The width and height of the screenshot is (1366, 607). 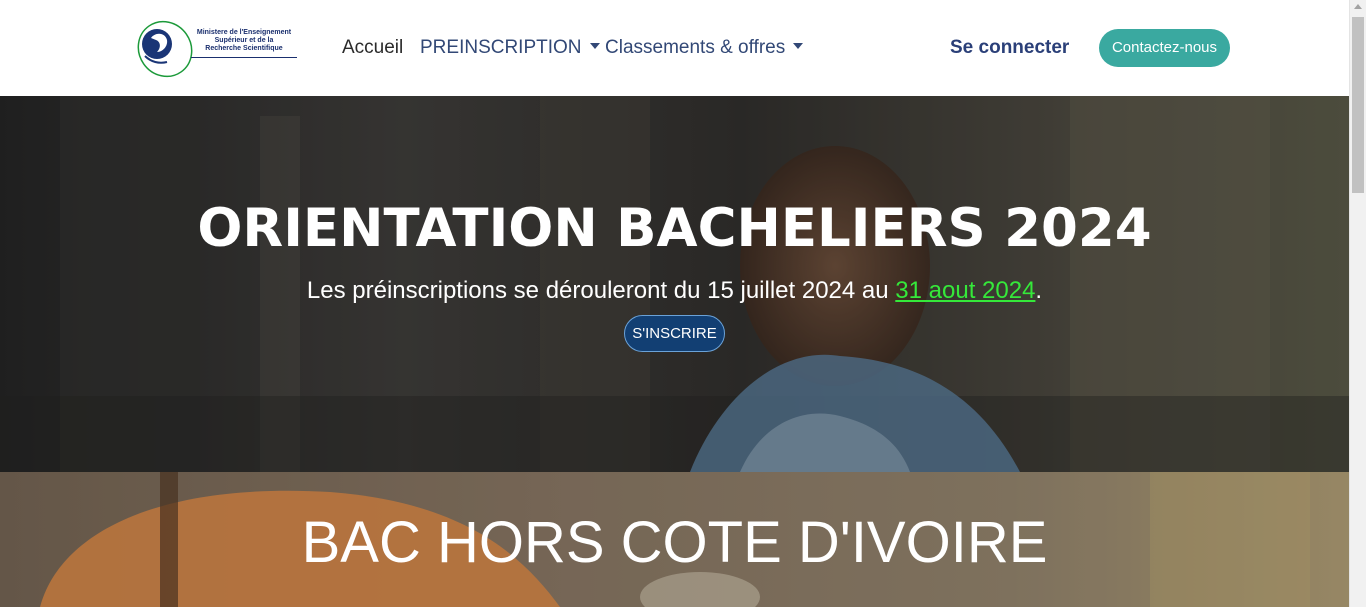 I want to click on login-link: Se connecter, so click(x=1009, y=48).